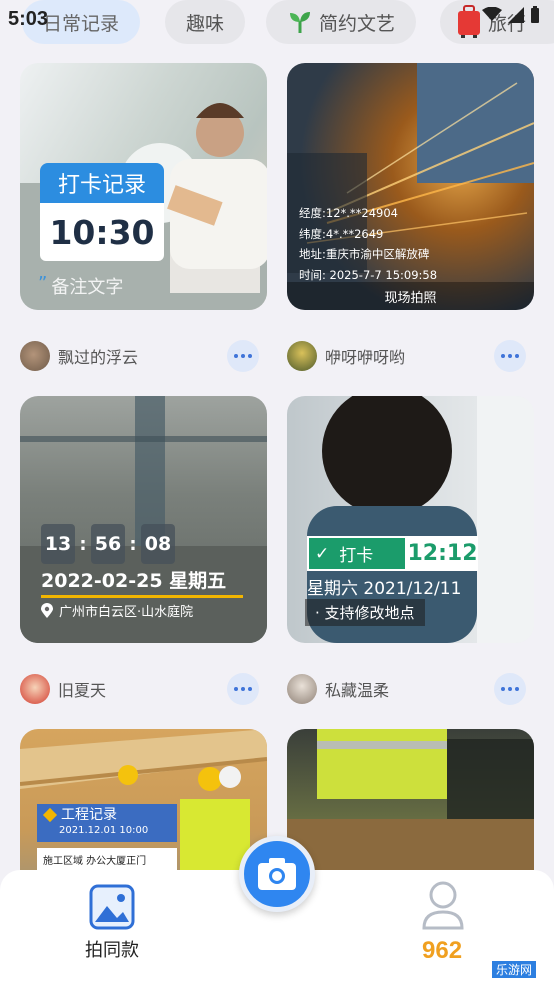 The image size is (554, 984). I want to click on user-icon, so click(443, 905).